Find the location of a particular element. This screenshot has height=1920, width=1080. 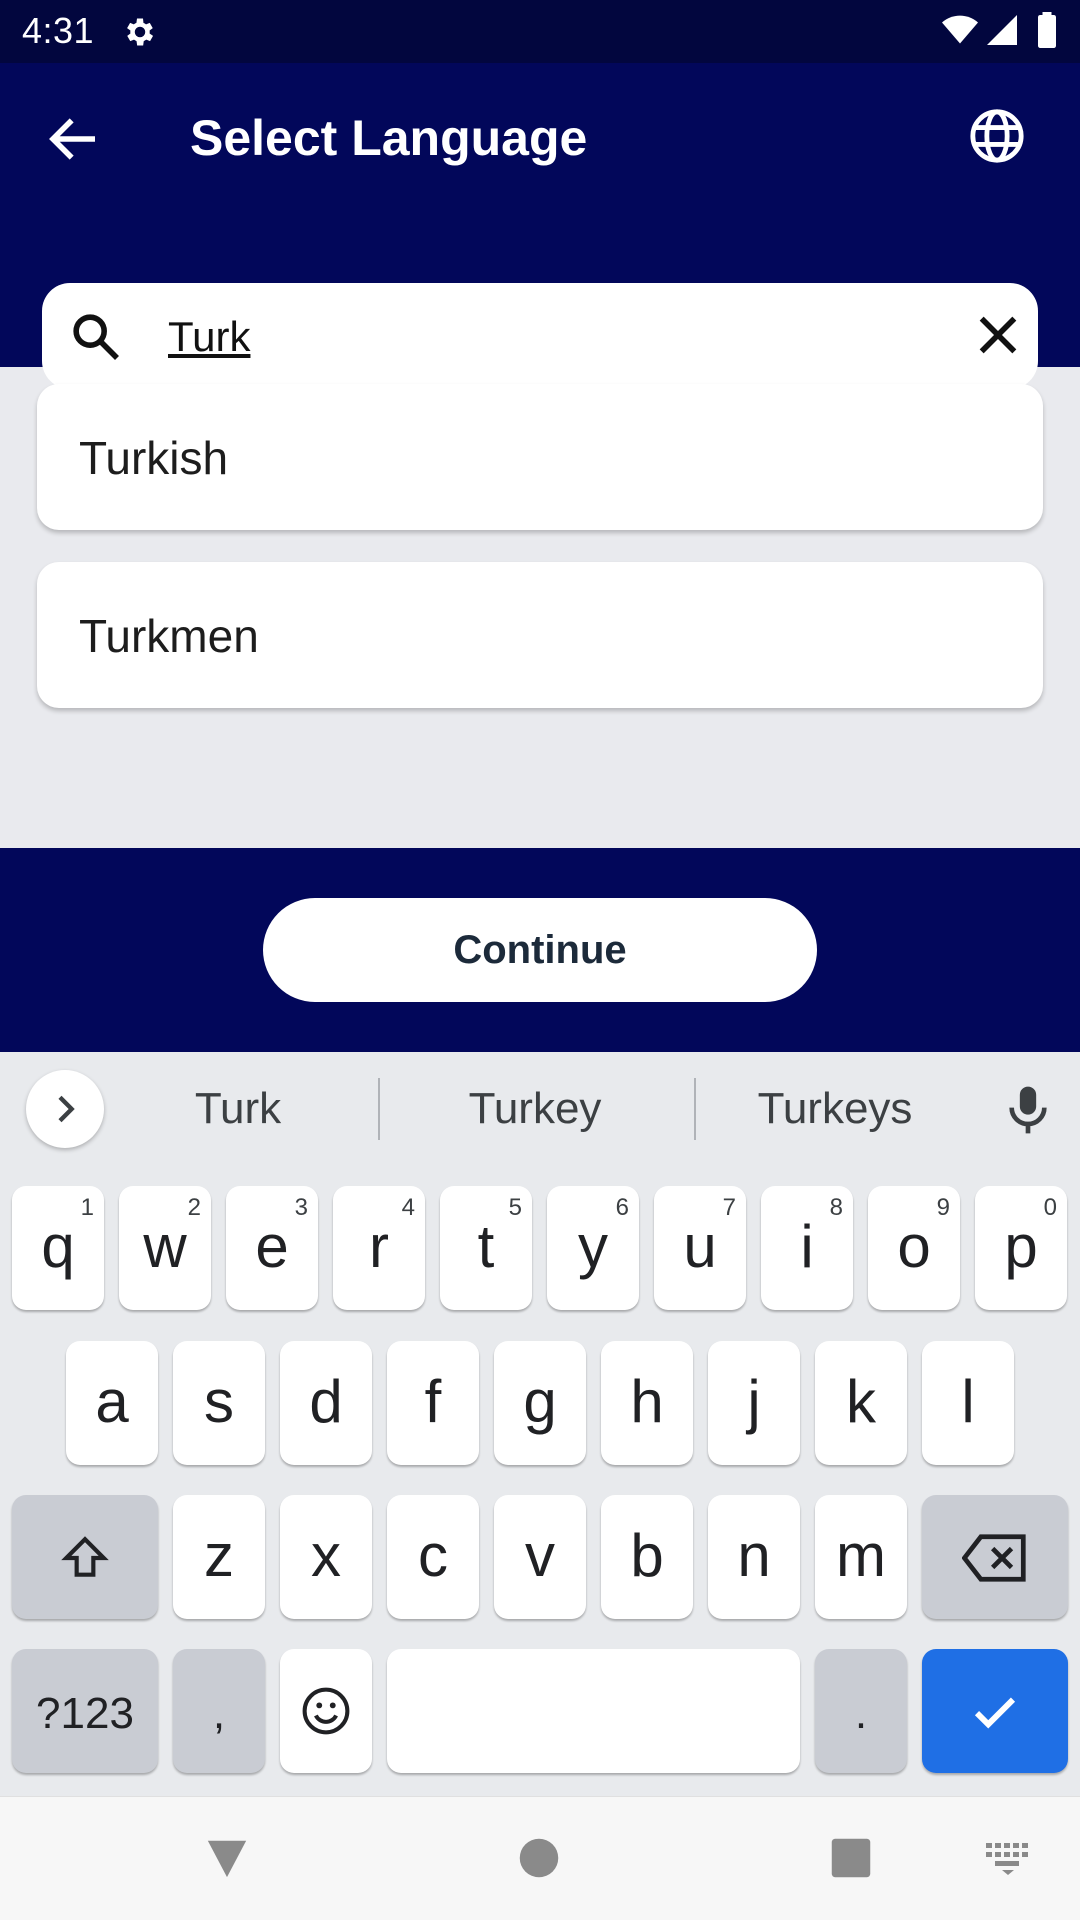

list-item: Turkish is located at coordinates (540, 457).